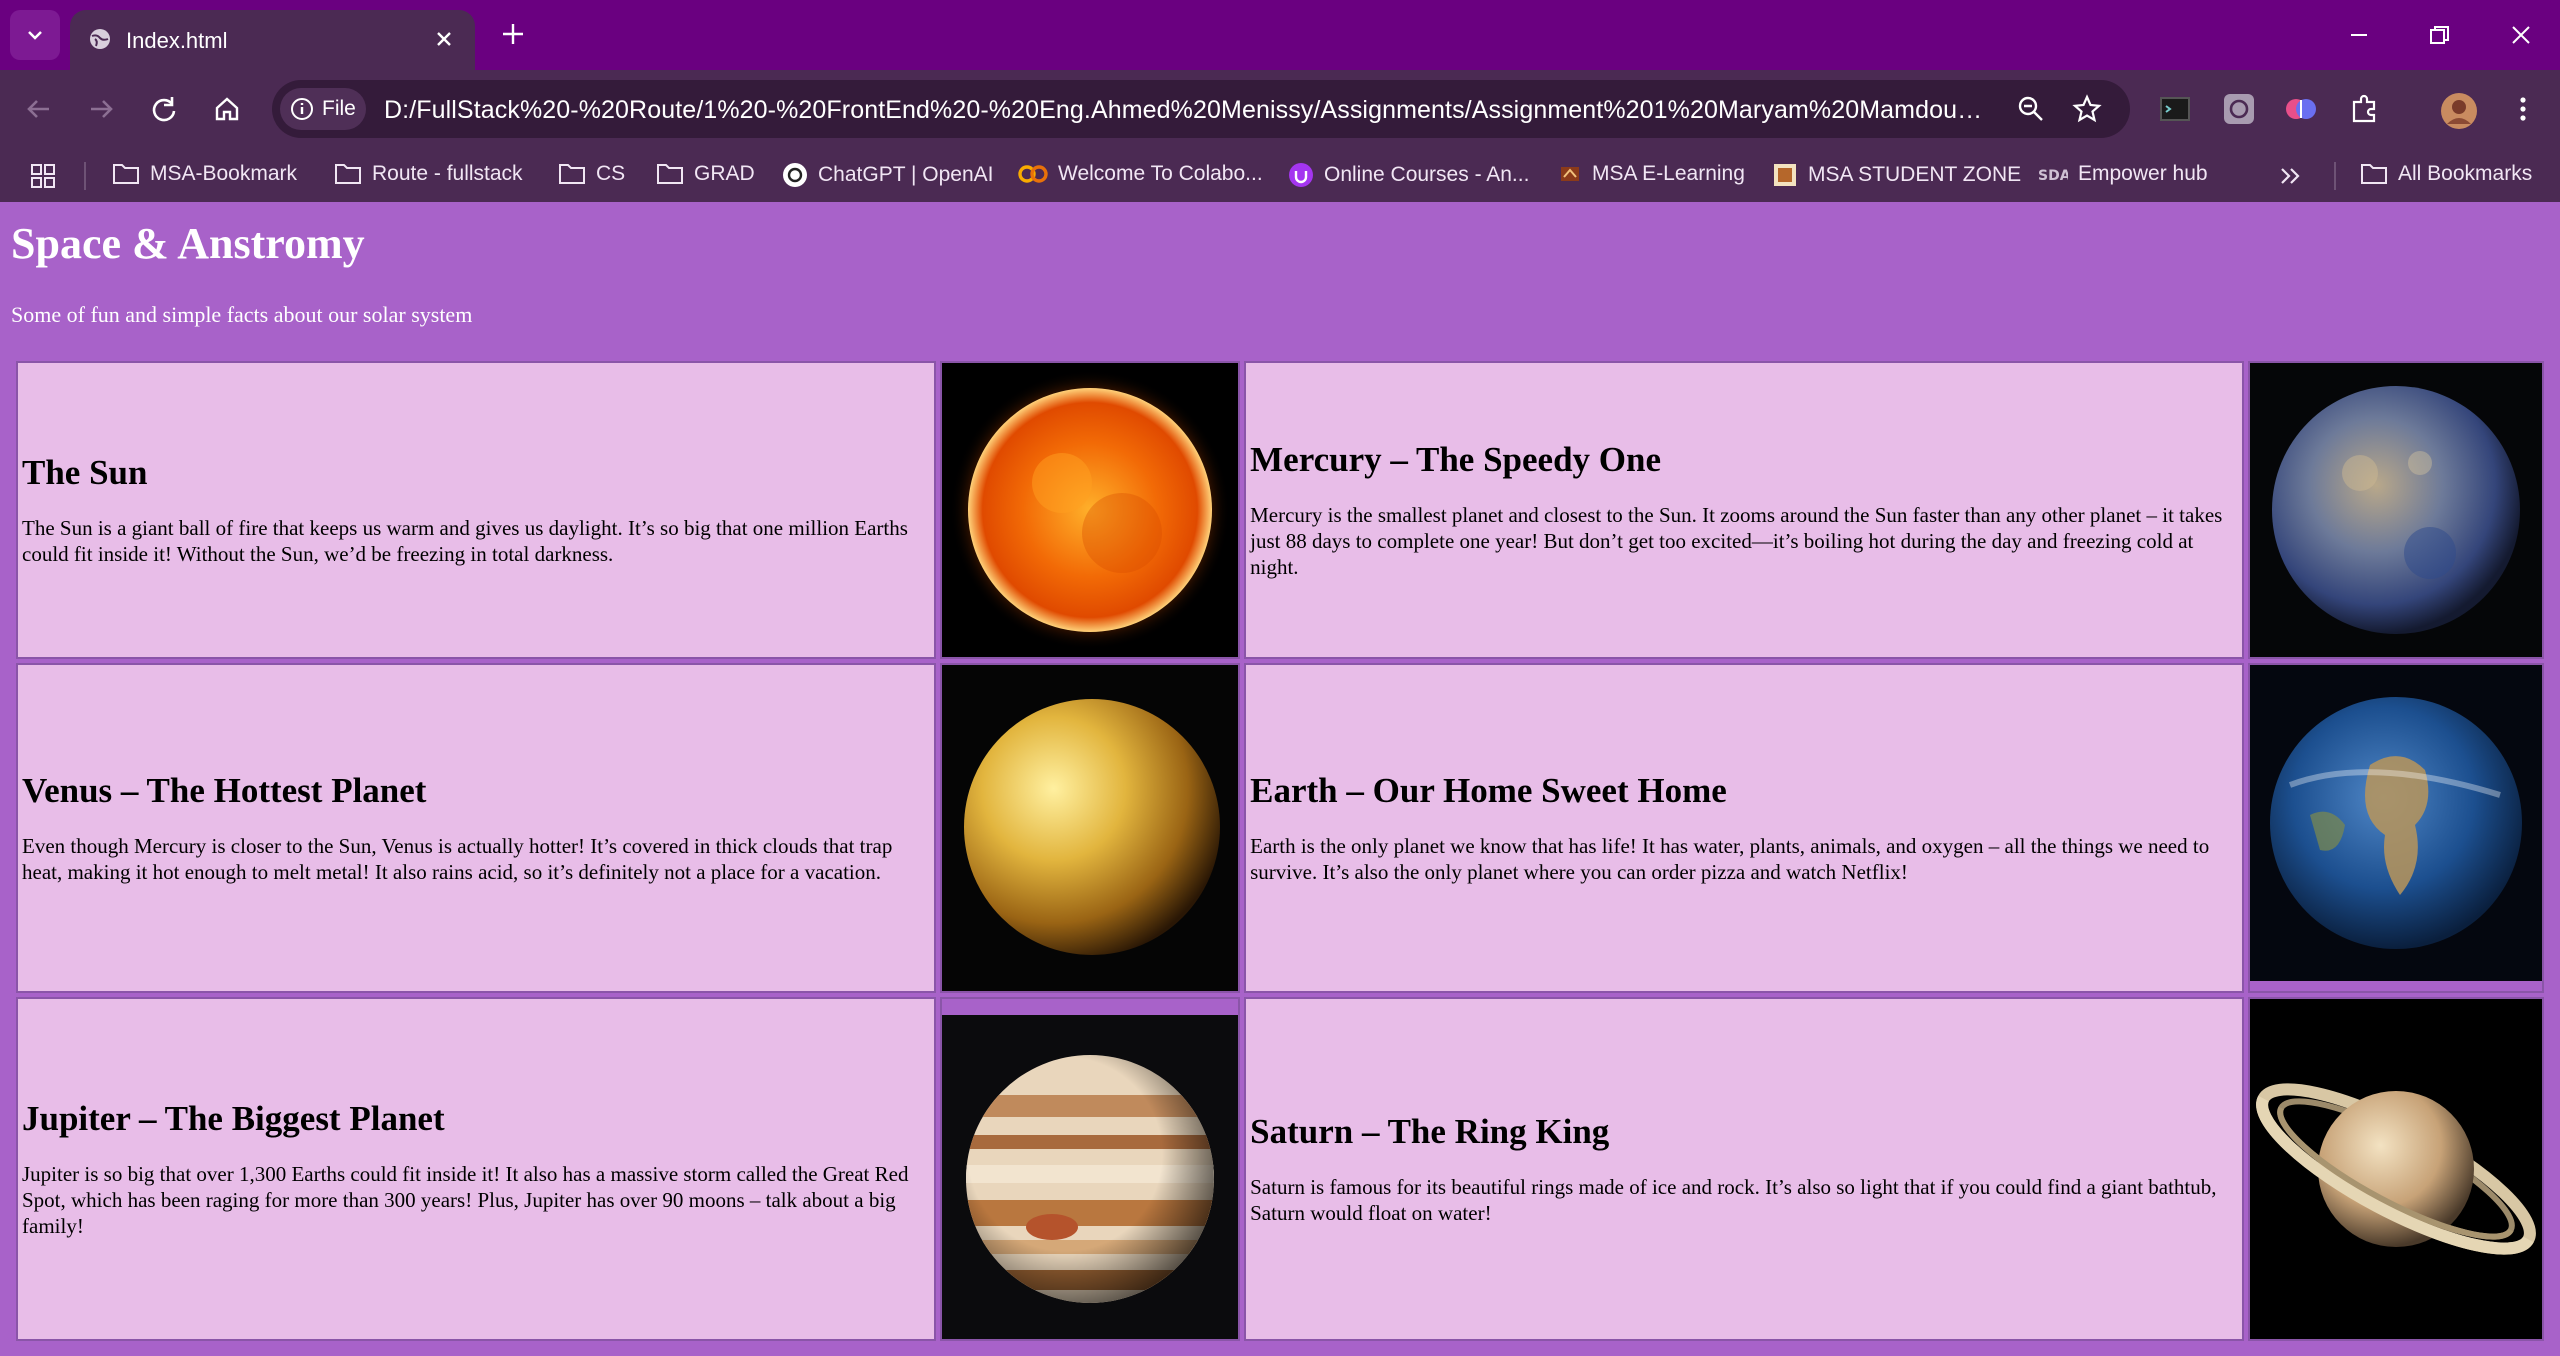  I want to click on saturn-heading: Saturn – The Ring King, so click(1430, 1131).